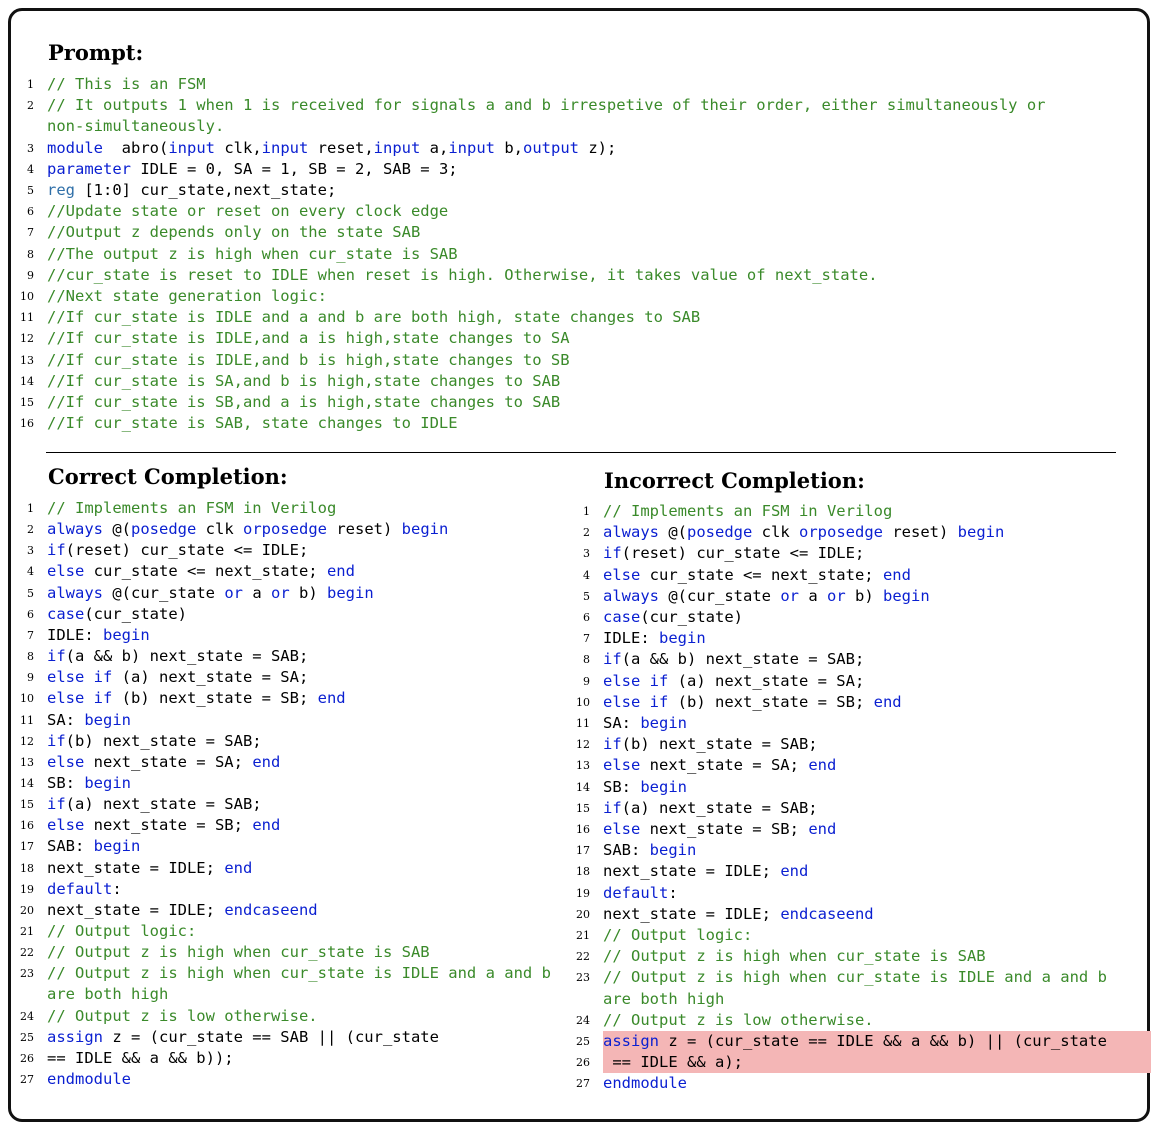 The width and height of the screenshot is (1162, 1134). I want to click on code-line: 13 else next_state = SA; end, so click(864, 765).